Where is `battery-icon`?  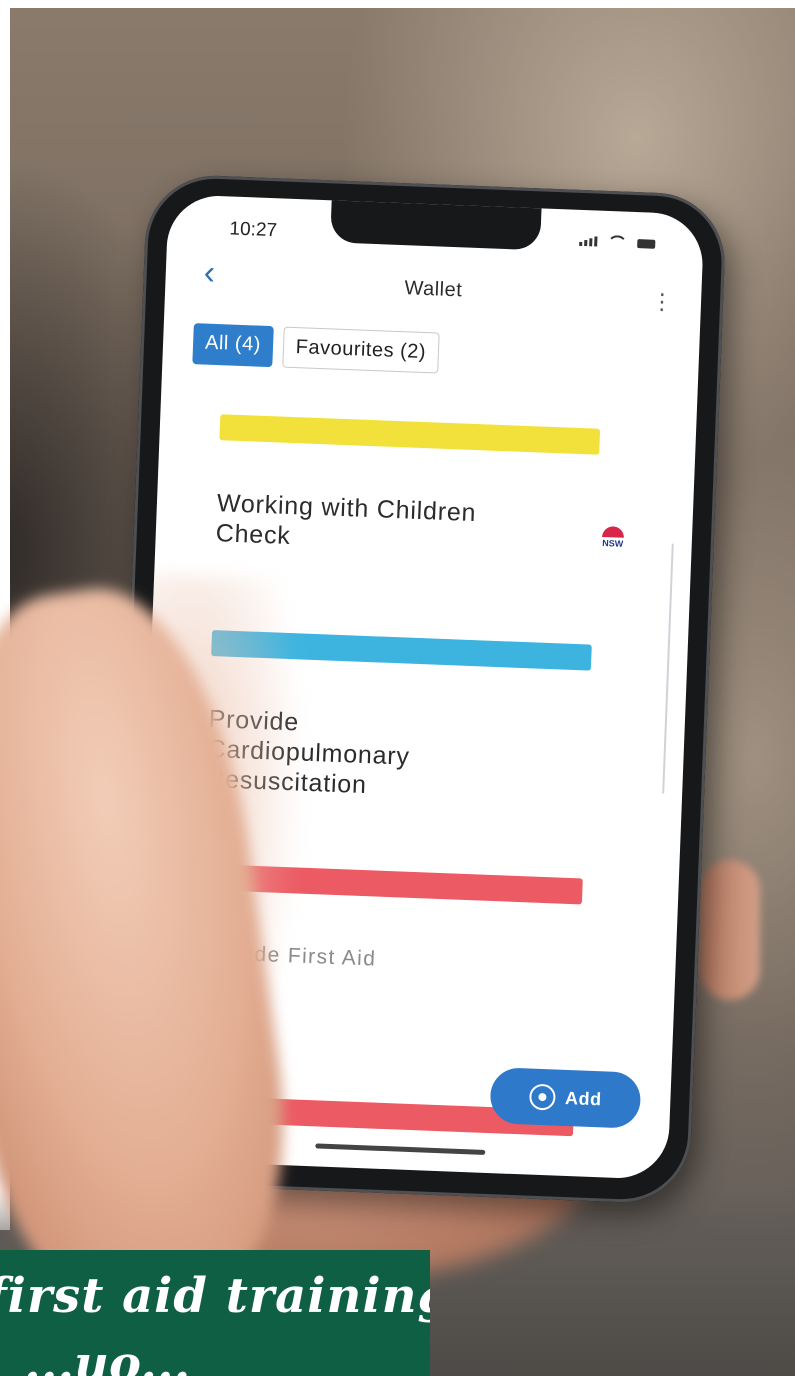
battery-icon is located at coordinates (646, 243).